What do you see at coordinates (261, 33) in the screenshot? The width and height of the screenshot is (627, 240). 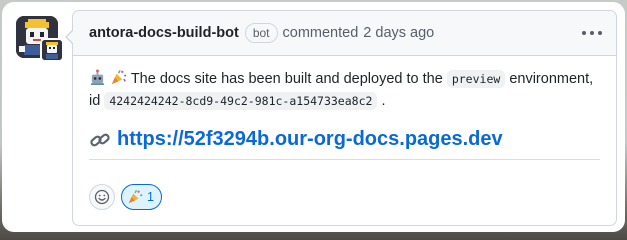 I see `bot-badge: bot` at bounding box center [261, 33].